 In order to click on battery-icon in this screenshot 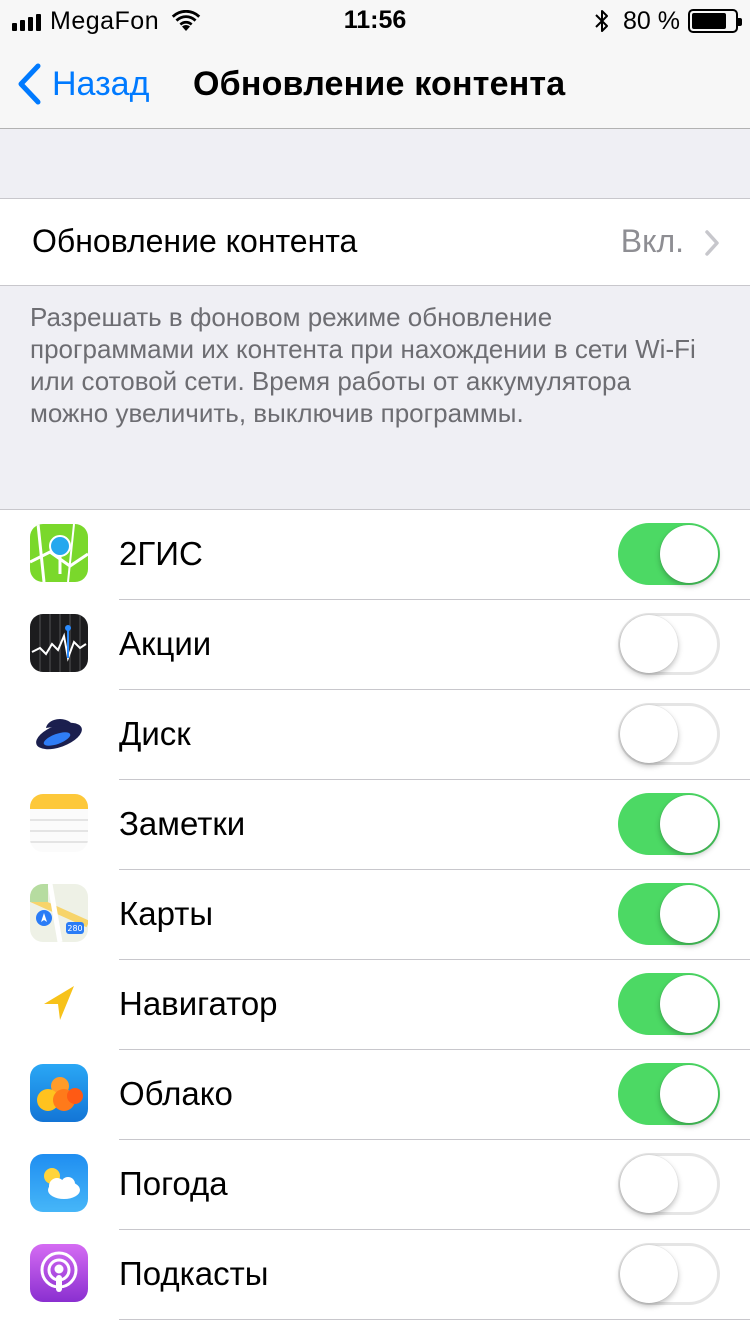, I will do `click(715, 21)`.